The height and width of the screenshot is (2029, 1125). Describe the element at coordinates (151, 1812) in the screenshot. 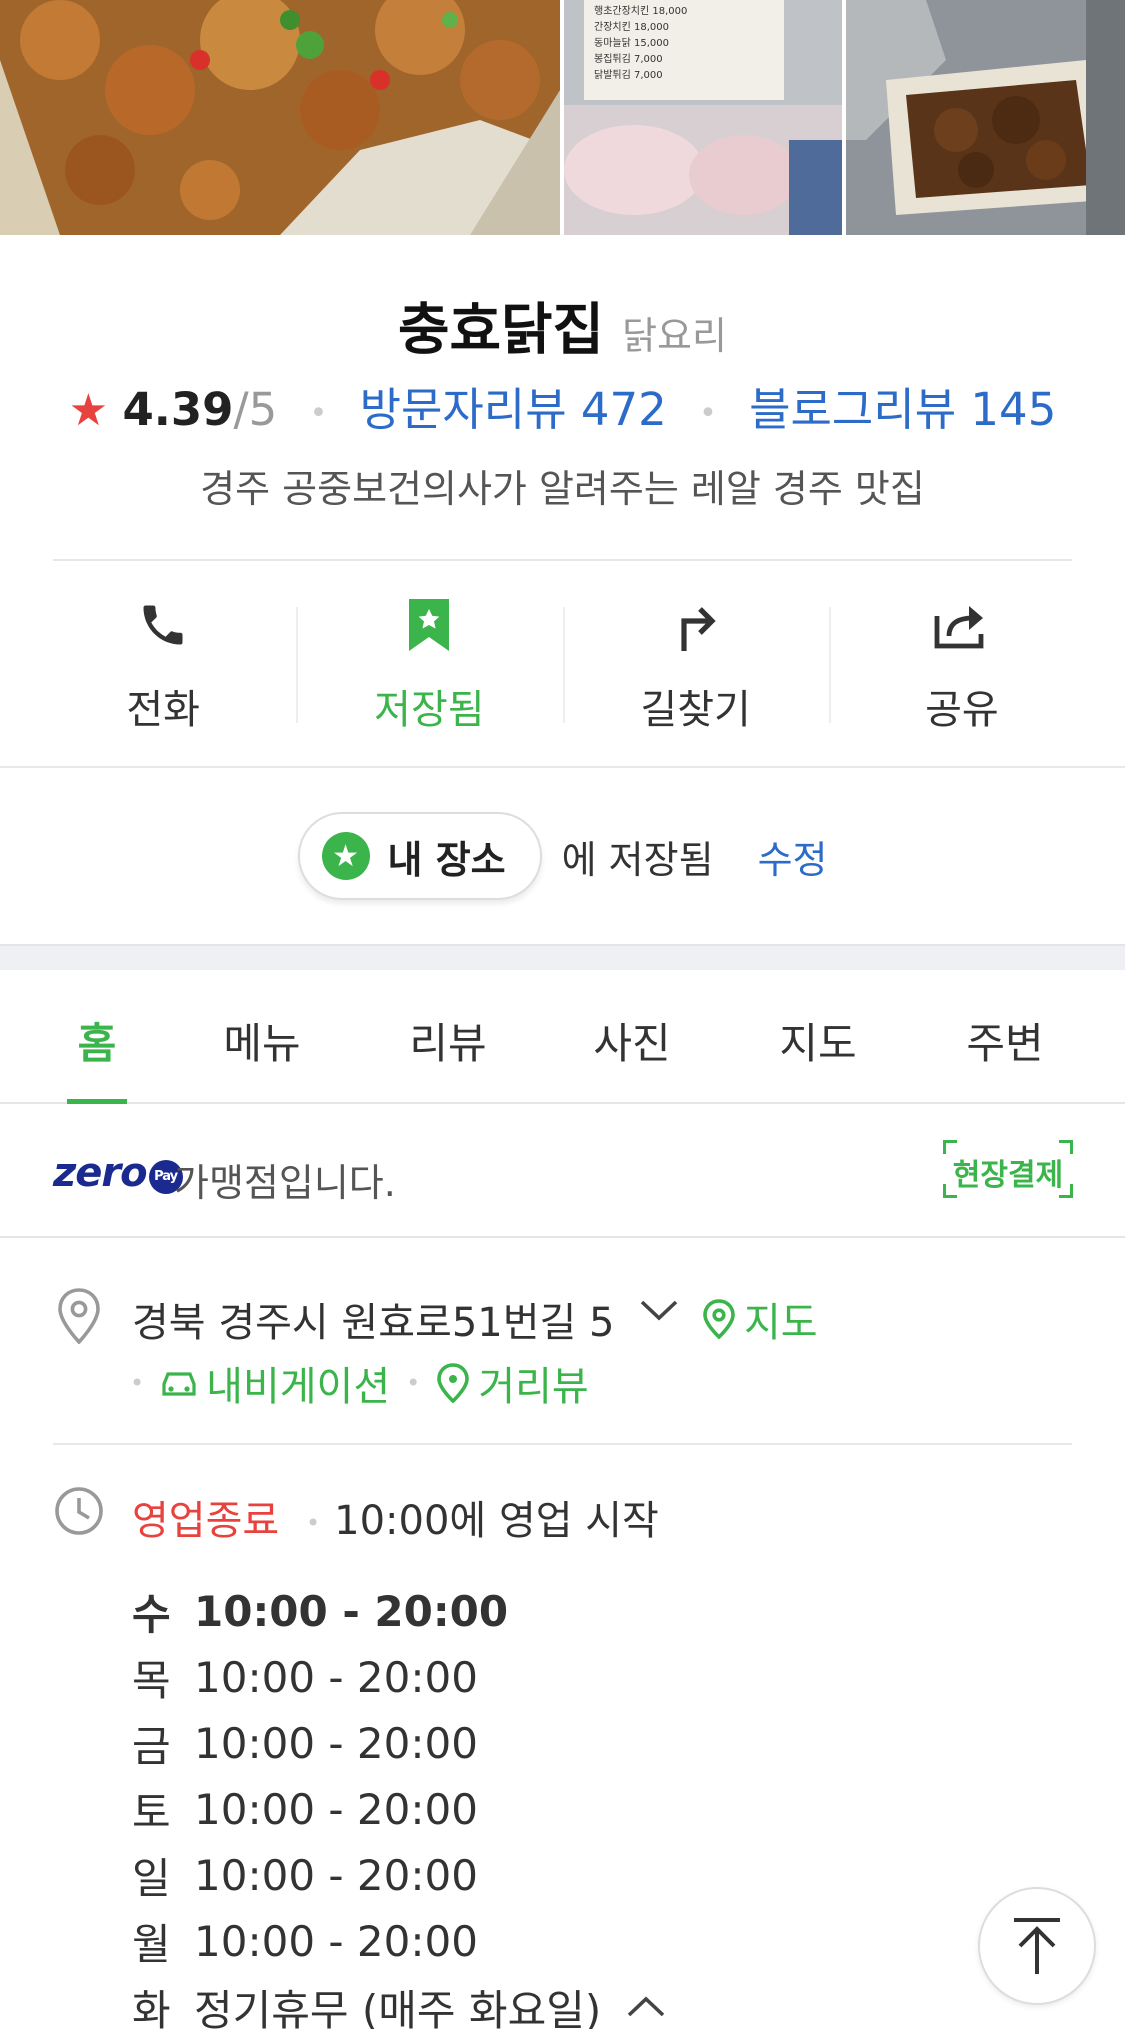

I see `hours-day: 토` at that location.